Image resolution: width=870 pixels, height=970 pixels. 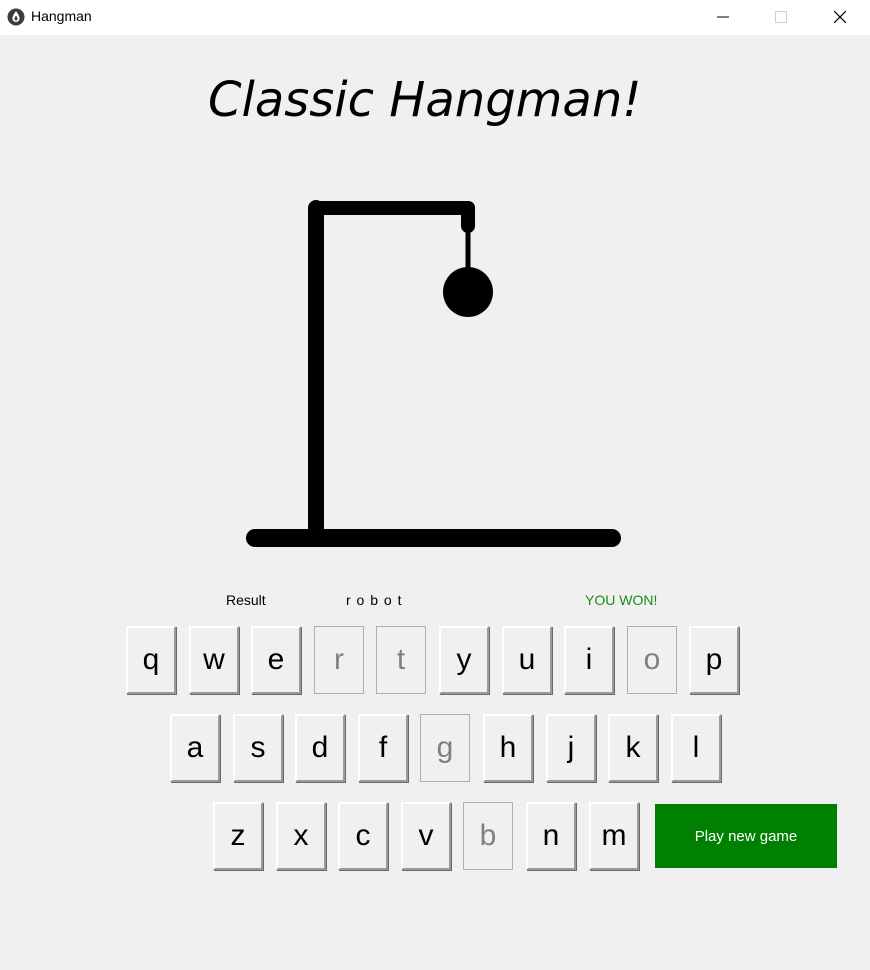 I want to click on key-e: e, so click(x=276, y=660).